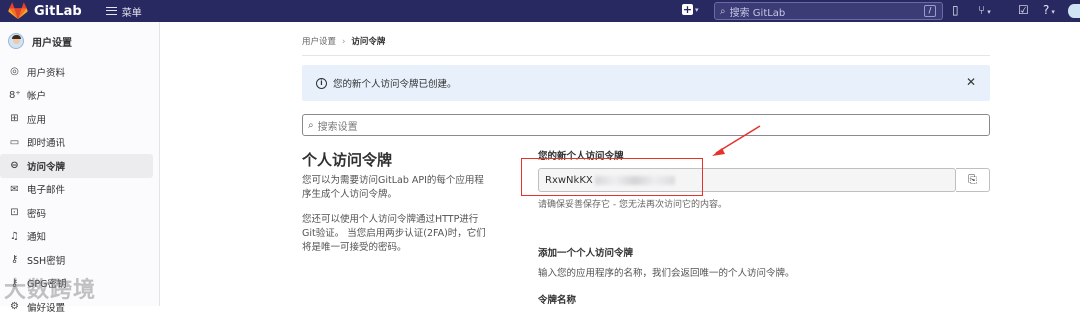  What do you see at coordinates (79, 213) in the screenshot?
I see `sidebar-item-password: ⊡ 密码` at bounding box center [79, 213].